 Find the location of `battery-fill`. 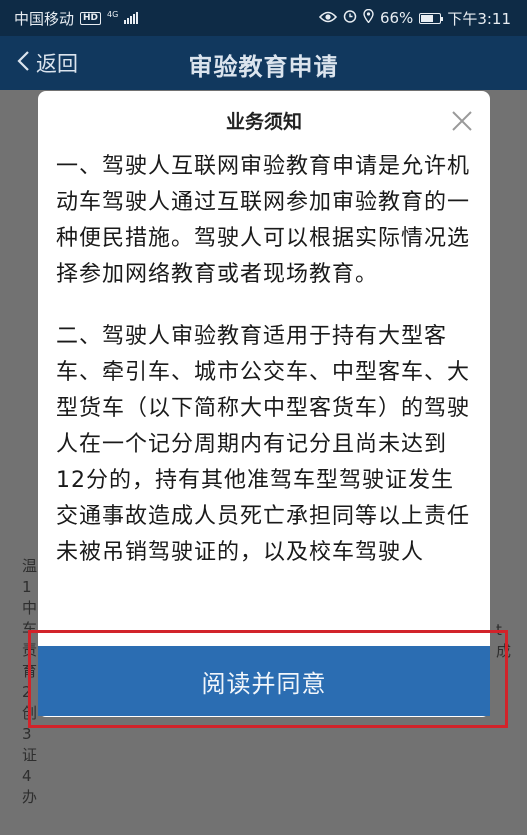

battery-fill is located at coordinates (427, 18).